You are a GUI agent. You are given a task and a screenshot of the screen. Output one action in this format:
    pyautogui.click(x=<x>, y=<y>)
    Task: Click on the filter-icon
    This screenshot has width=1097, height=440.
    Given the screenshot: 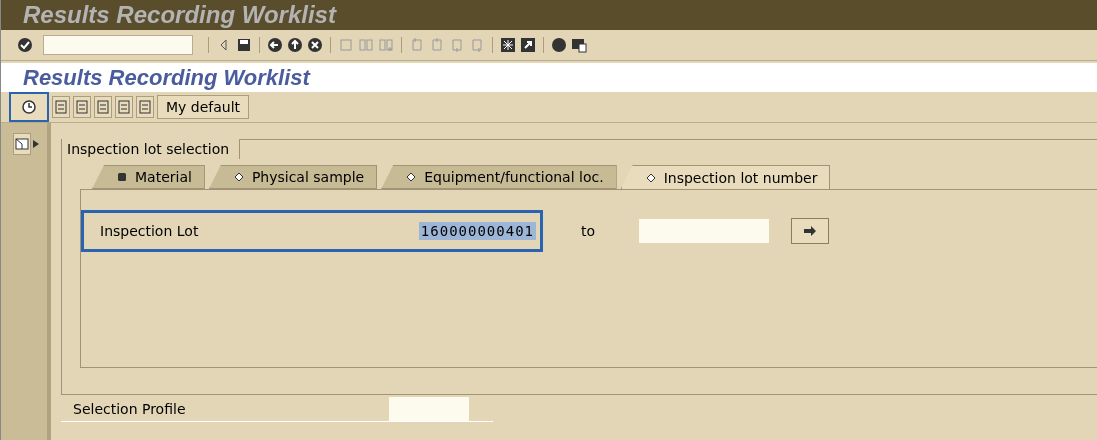 What is the action you would take?
    pyautogui.click(x=22, y=144)
    